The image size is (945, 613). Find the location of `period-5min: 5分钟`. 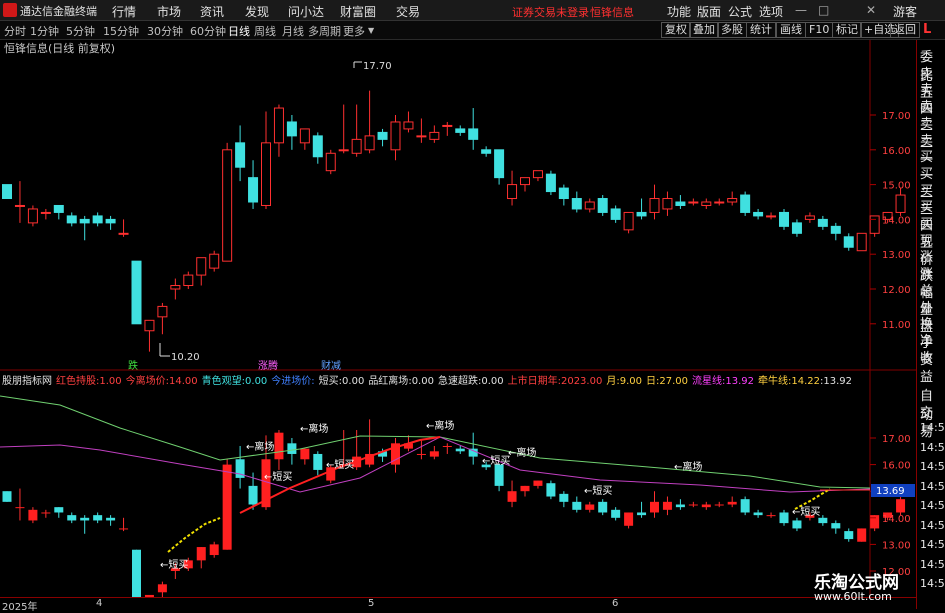

period-5min: 5分钟 is located at coordinates (80, 31).